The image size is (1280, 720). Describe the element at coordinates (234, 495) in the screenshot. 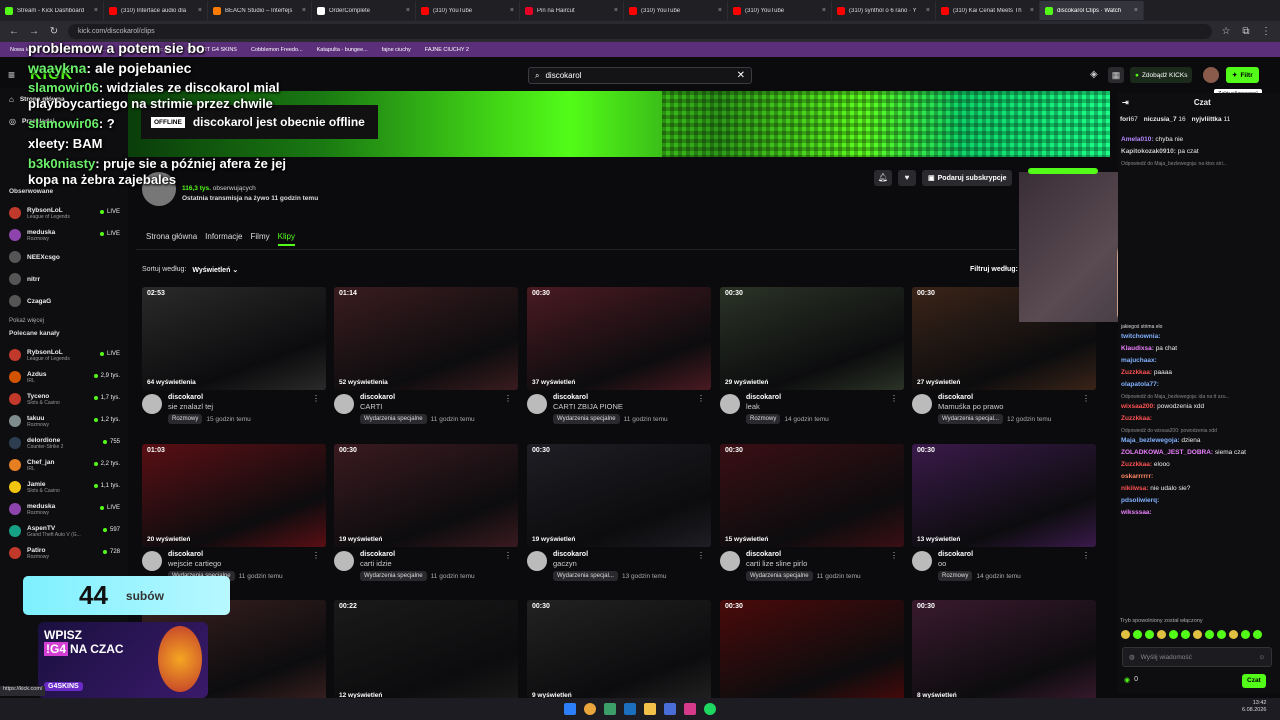

I see `clip-thumbnail: 01:03 20 wyświetleń` at that location.